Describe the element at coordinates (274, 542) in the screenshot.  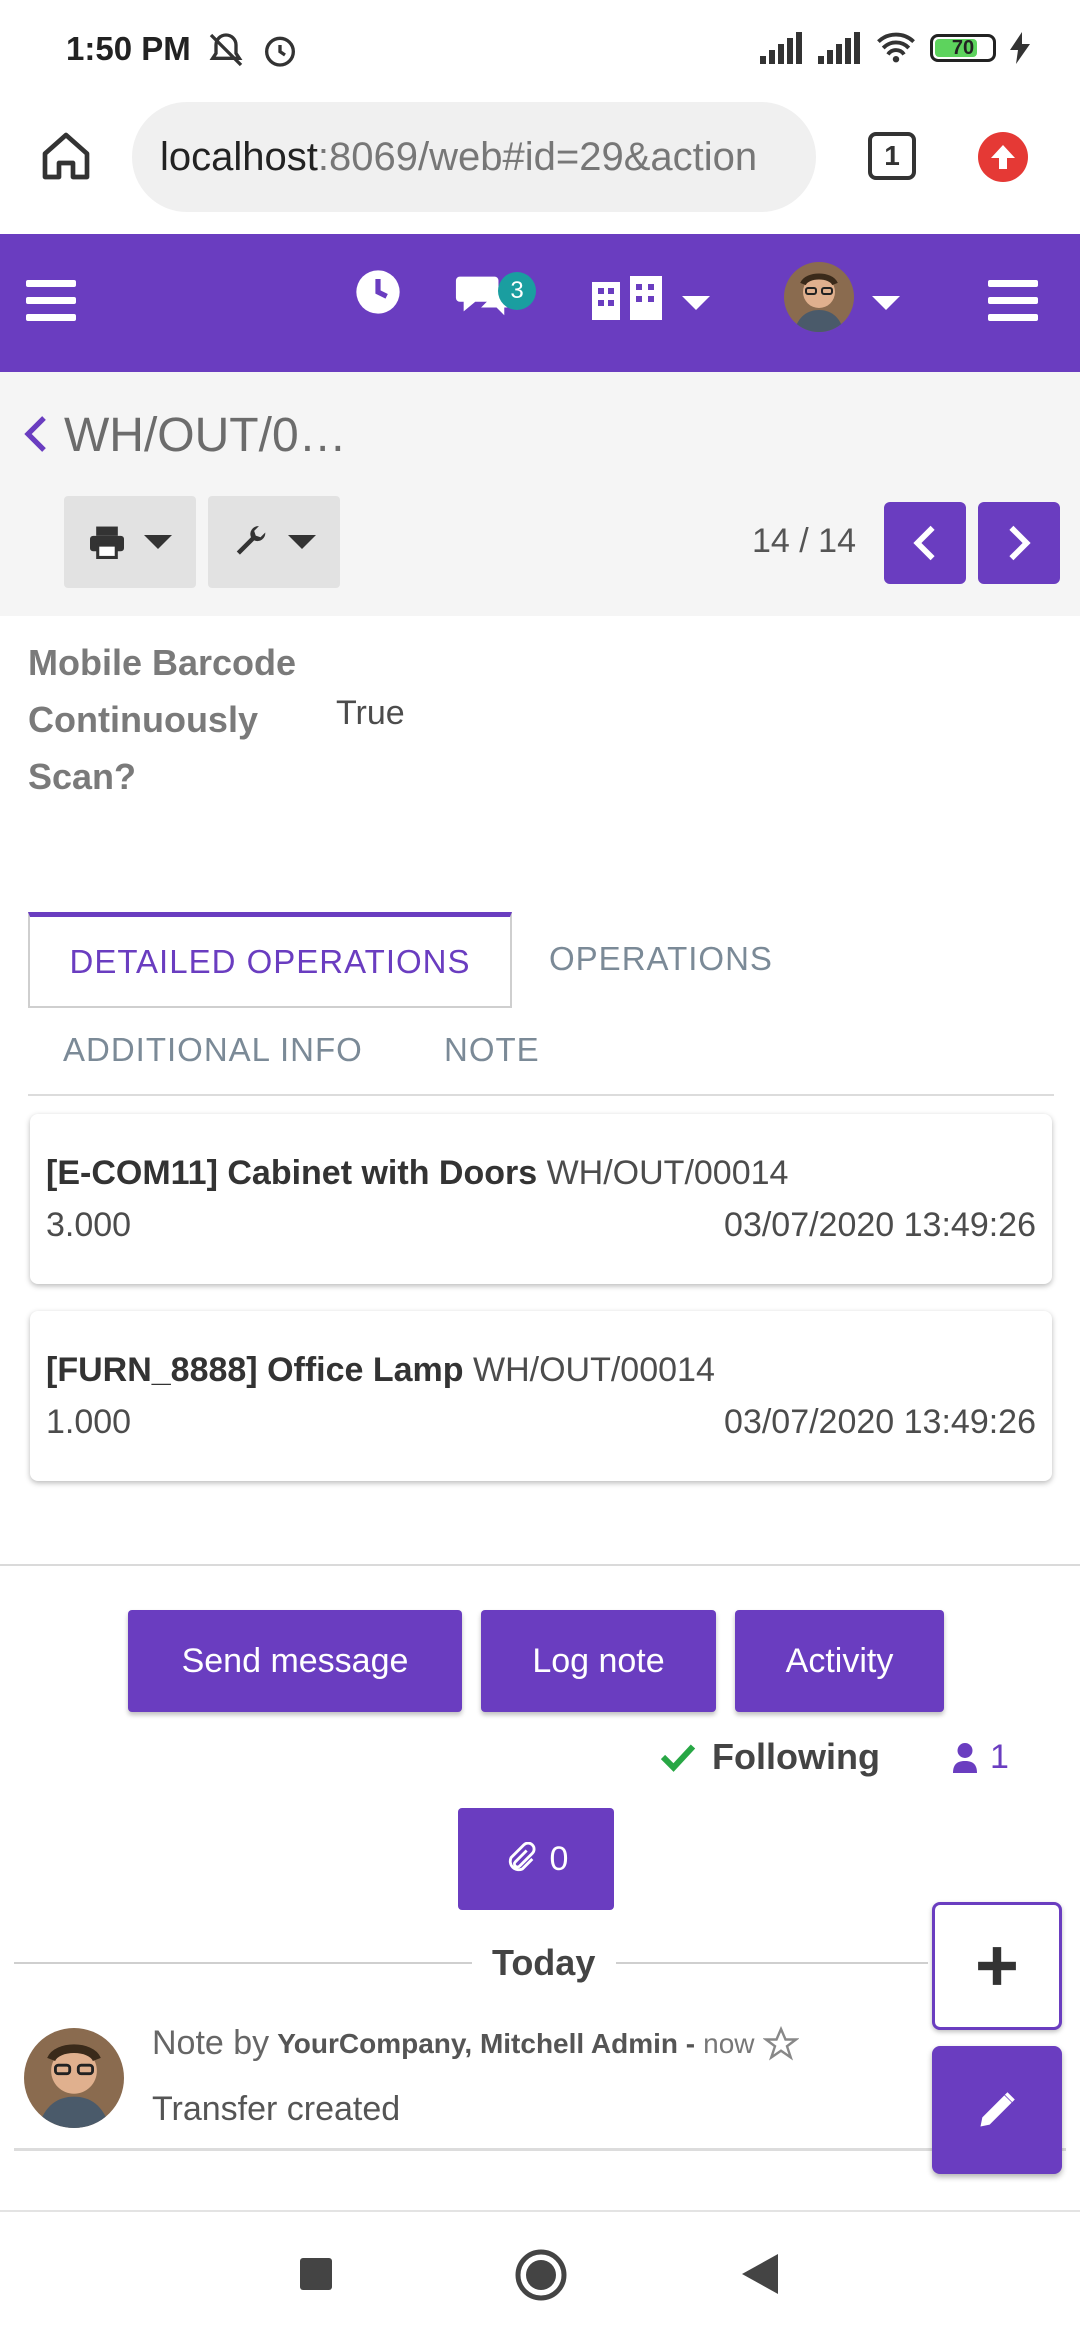
I see `action-button` at that location.